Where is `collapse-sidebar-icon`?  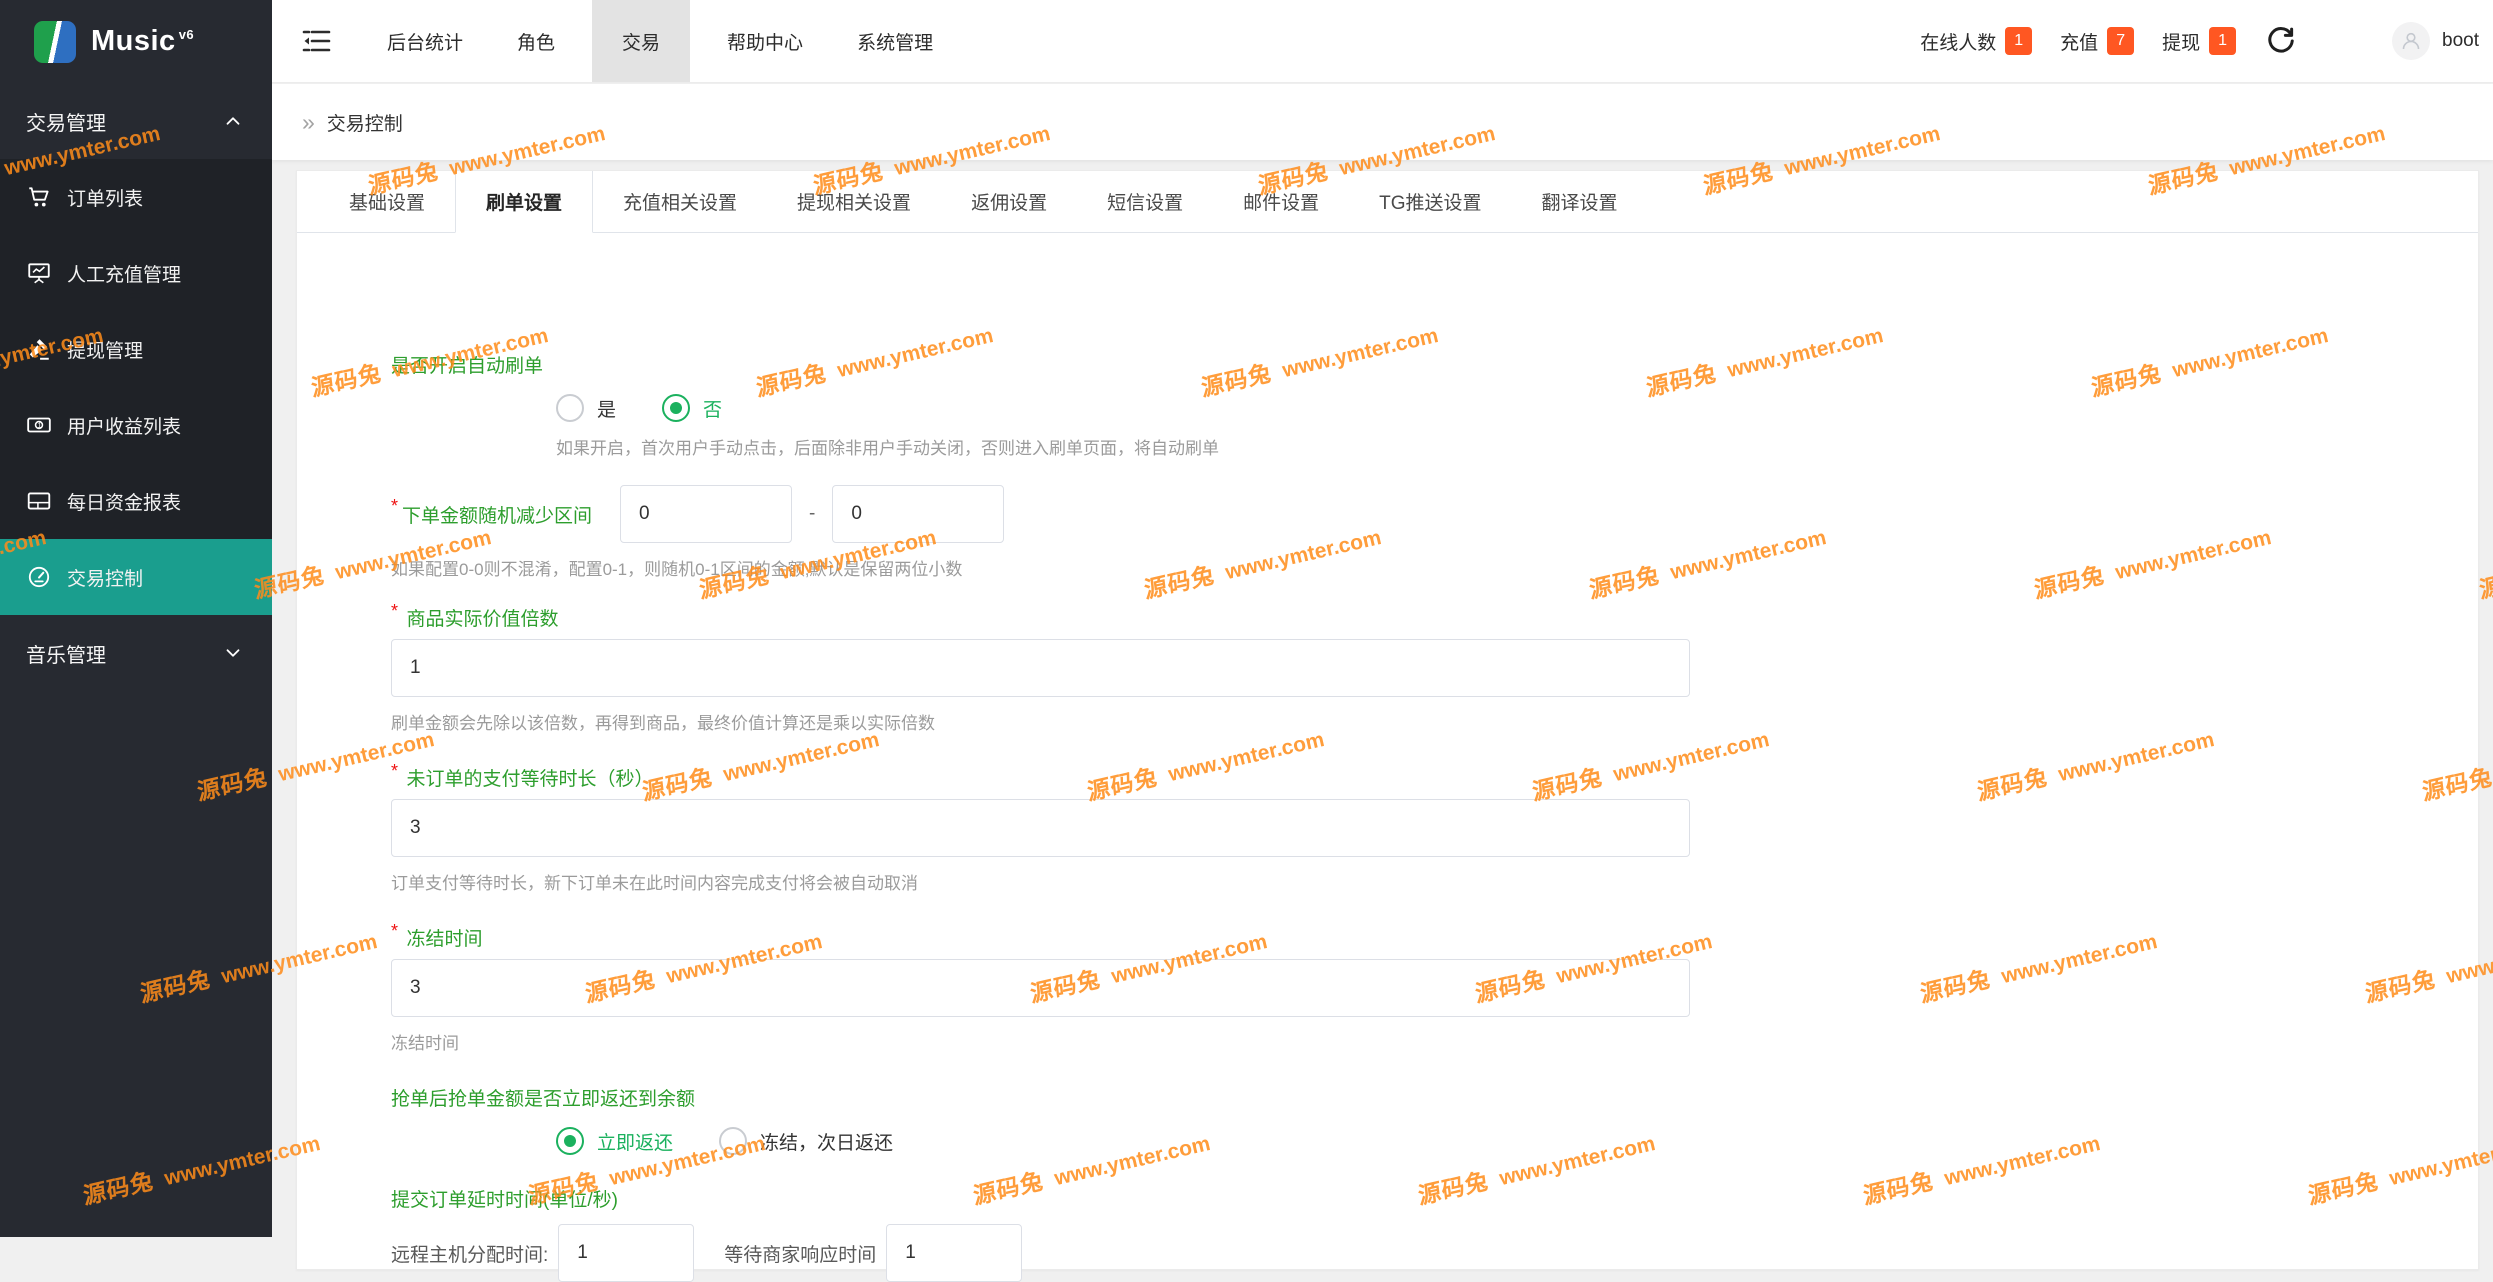 collapse-sidebar-icon is located at coordinates (317, 41).